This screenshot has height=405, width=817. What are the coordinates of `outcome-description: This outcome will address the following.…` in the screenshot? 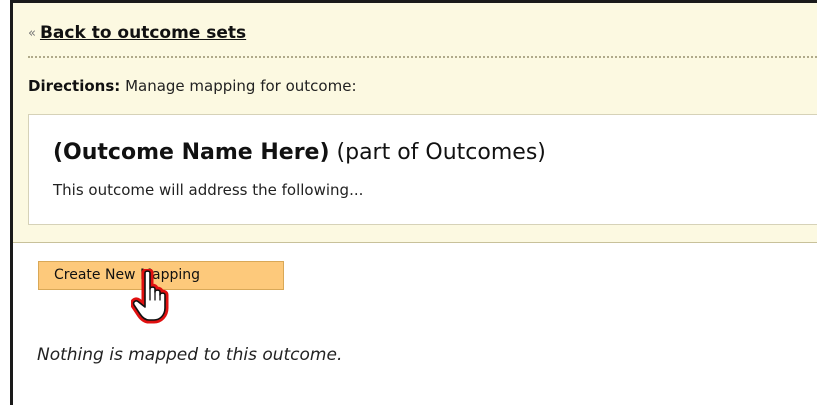 It's located at (208, 190).